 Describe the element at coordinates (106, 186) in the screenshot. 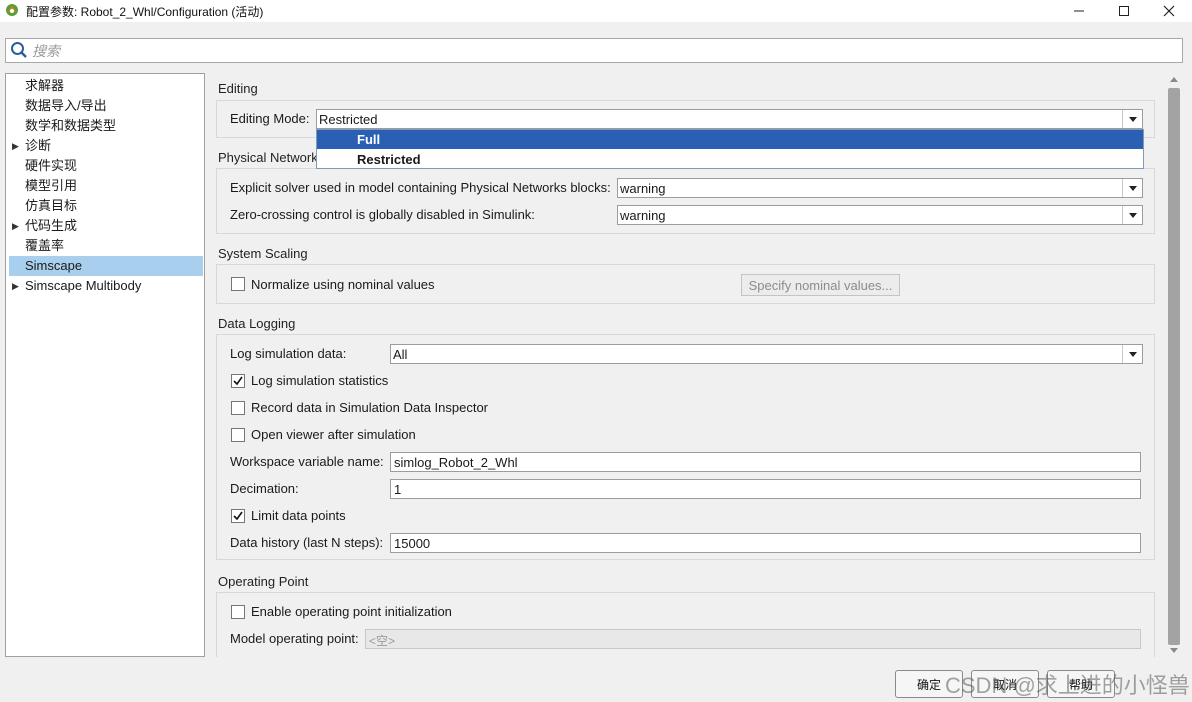

I see `tree-item-model-referencing: 模型引用` at that location.